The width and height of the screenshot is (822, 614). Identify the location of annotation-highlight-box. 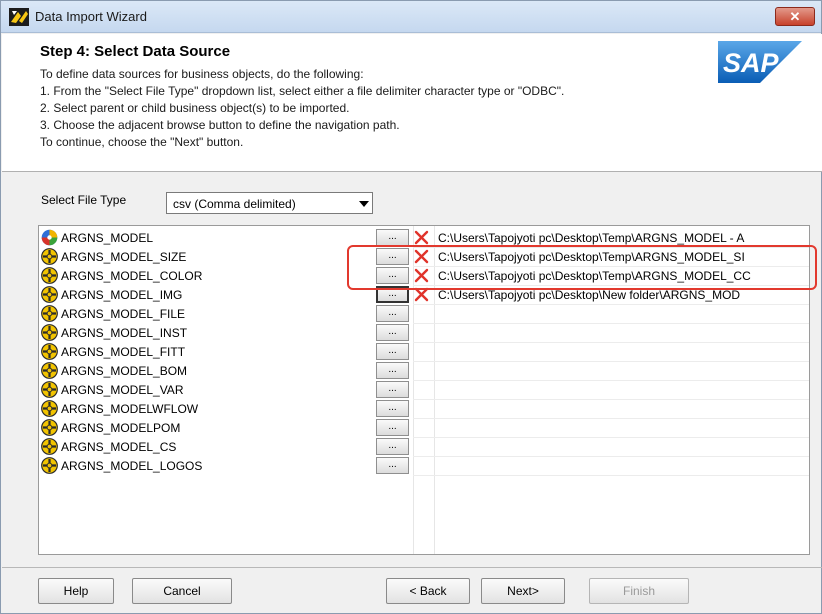
(582, 267).